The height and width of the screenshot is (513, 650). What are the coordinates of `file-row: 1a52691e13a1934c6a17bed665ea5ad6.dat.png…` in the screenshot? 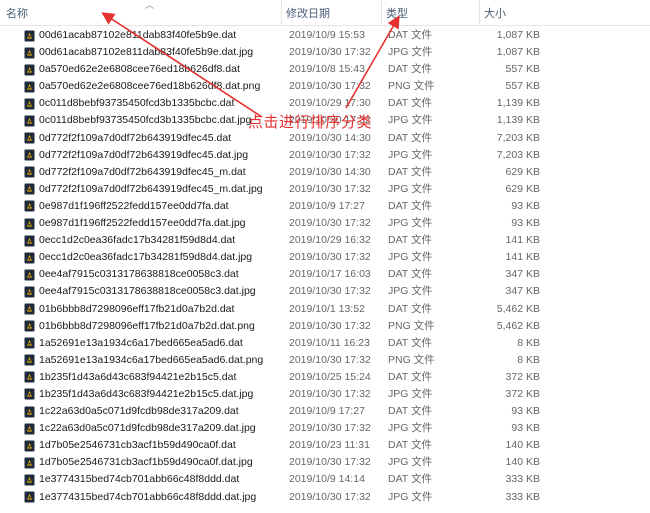 It's located at (325, 360).